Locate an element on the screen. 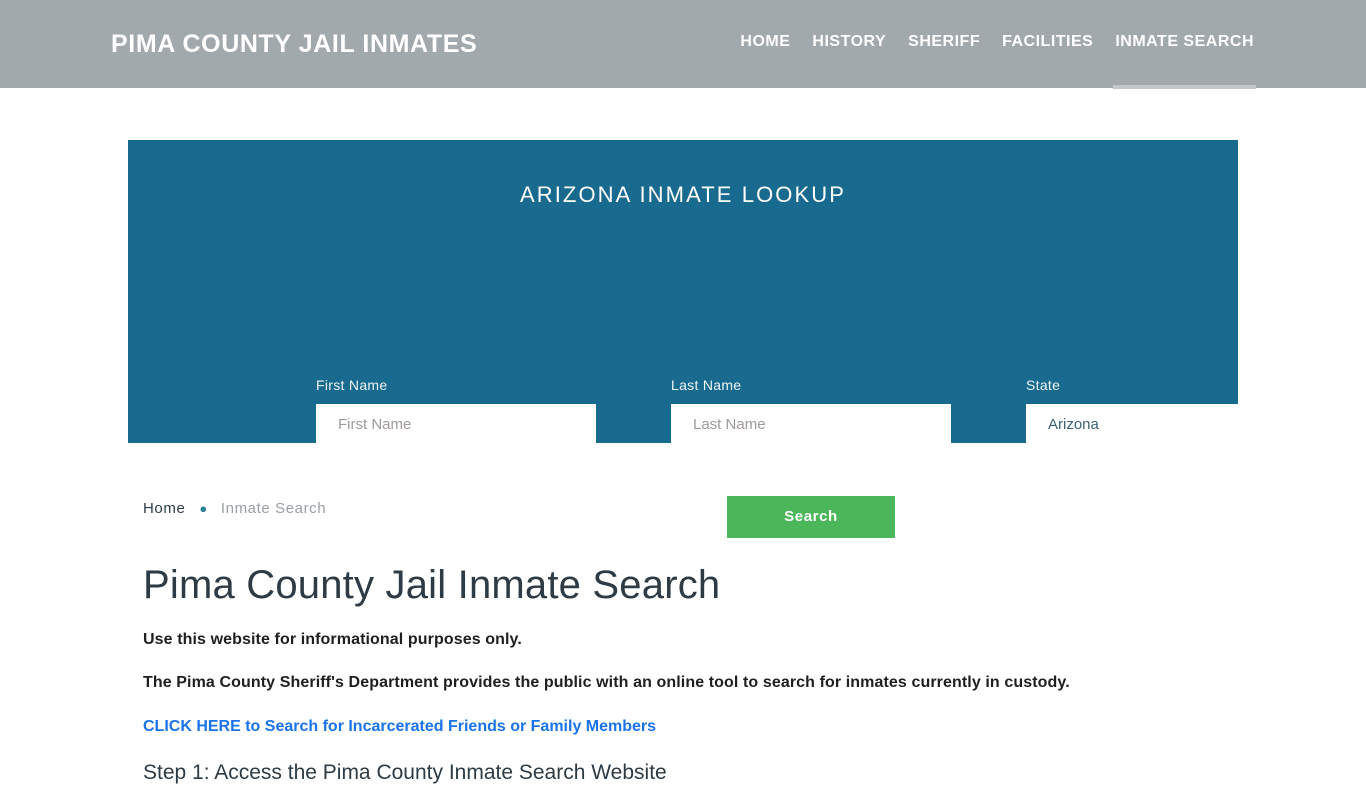 The image size is (1366, 786). first-name-label: First Name is located at coordinates (352, 385).